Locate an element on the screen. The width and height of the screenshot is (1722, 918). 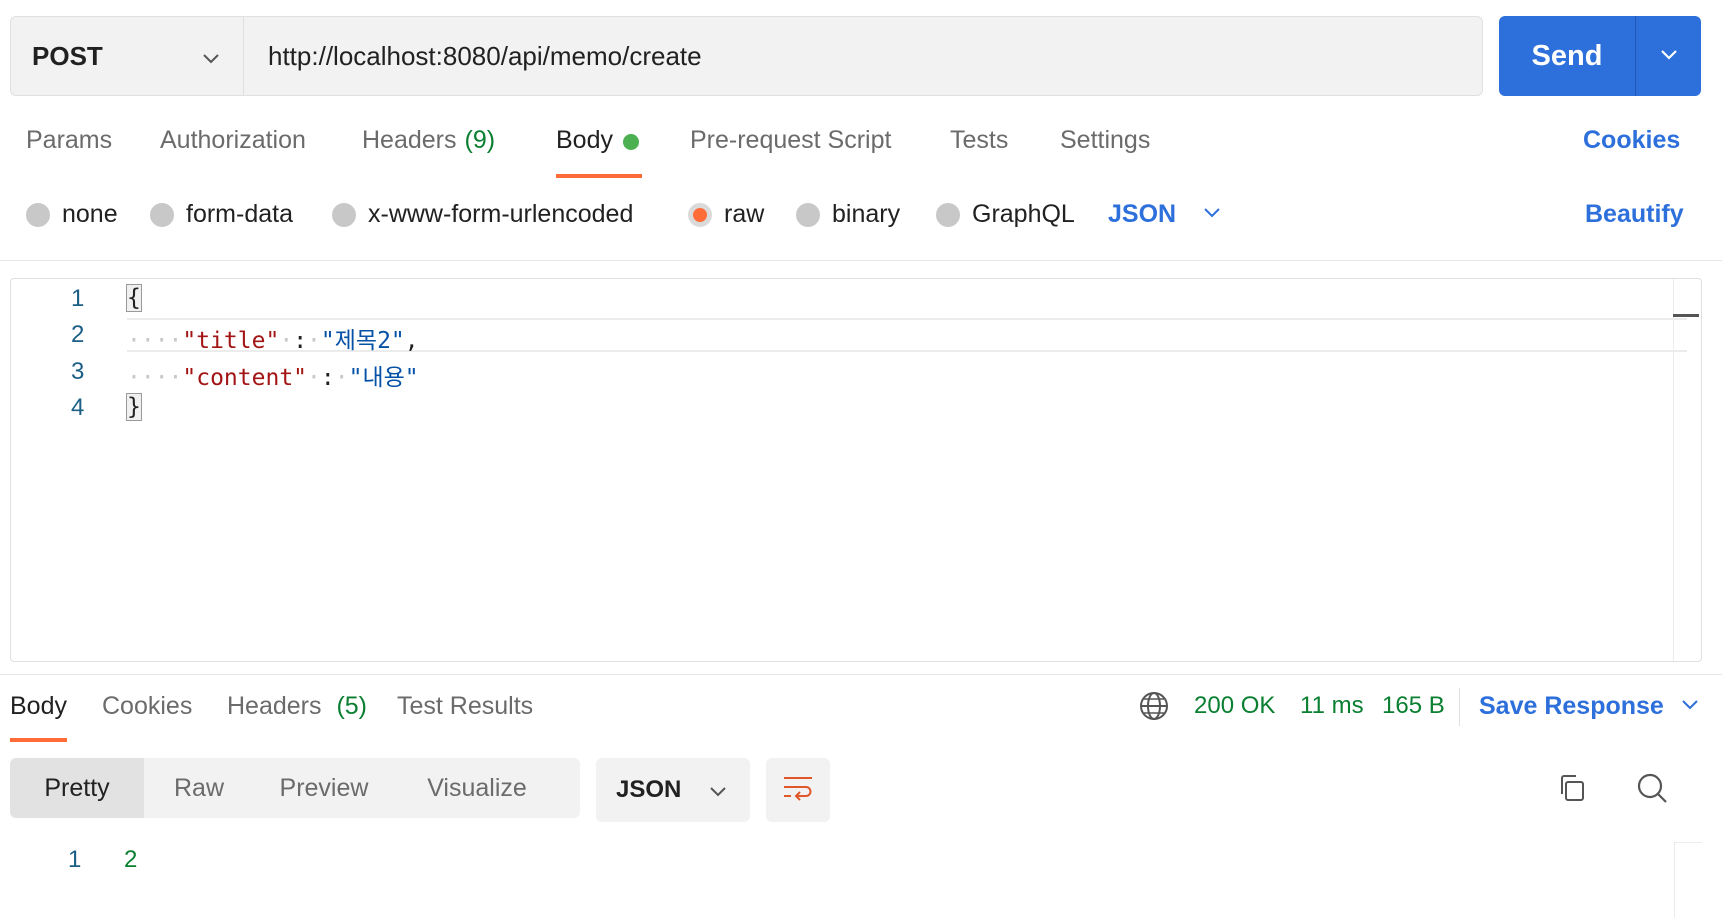
language-select: JSON is located at coordinates (1165, 214).